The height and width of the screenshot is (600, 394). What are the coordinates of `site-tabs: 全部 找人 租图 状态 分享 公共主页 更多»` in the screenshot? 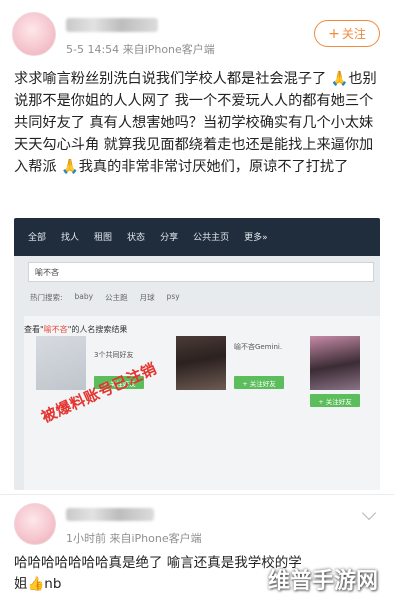 It's located at (148, 236).